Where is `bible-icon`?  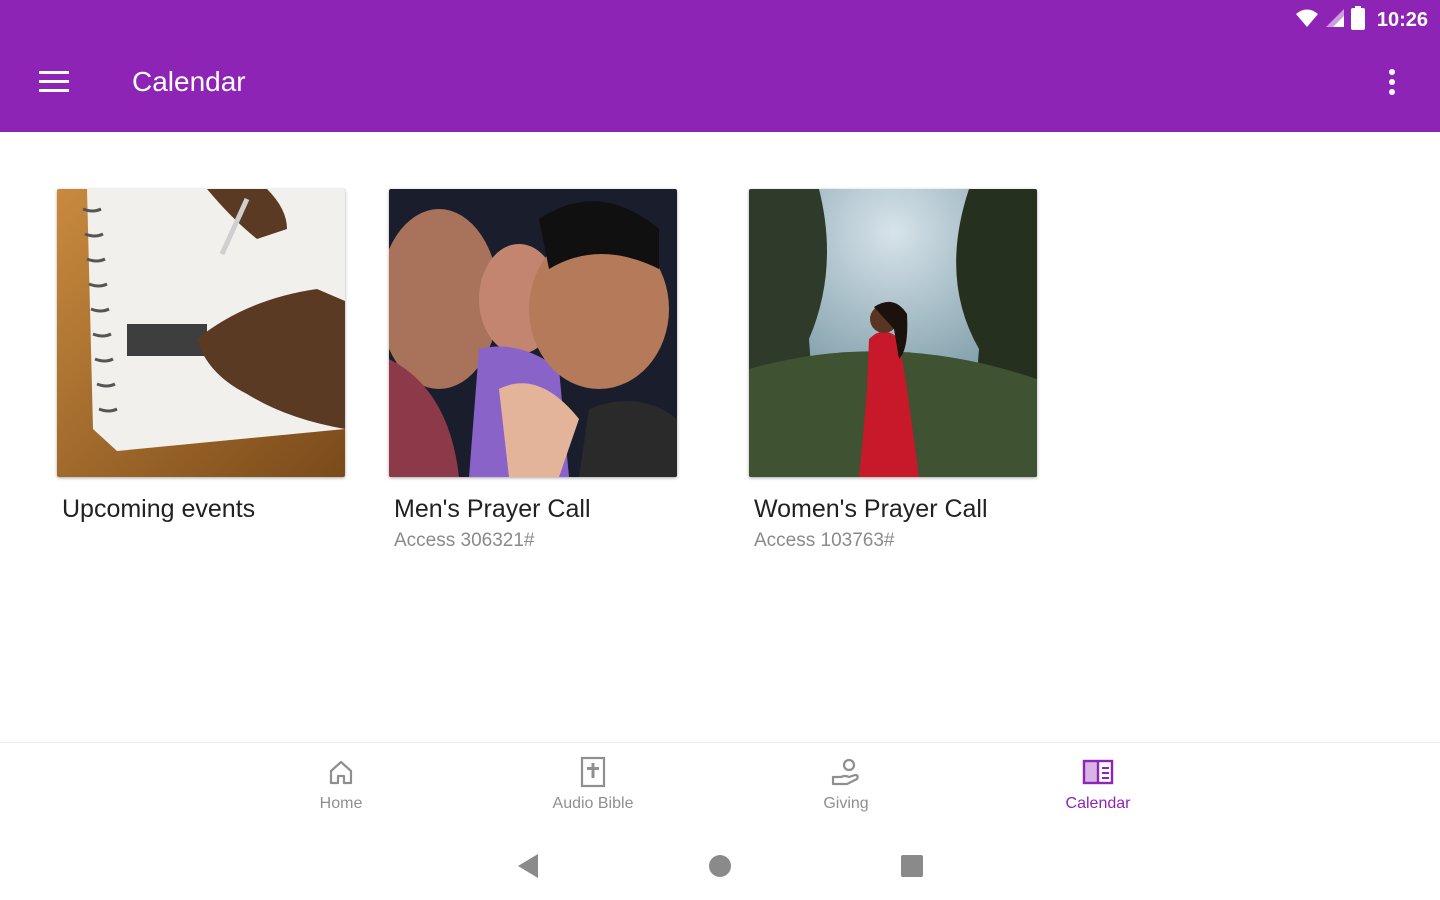 bible-icon is located at coordinates (593, 772).